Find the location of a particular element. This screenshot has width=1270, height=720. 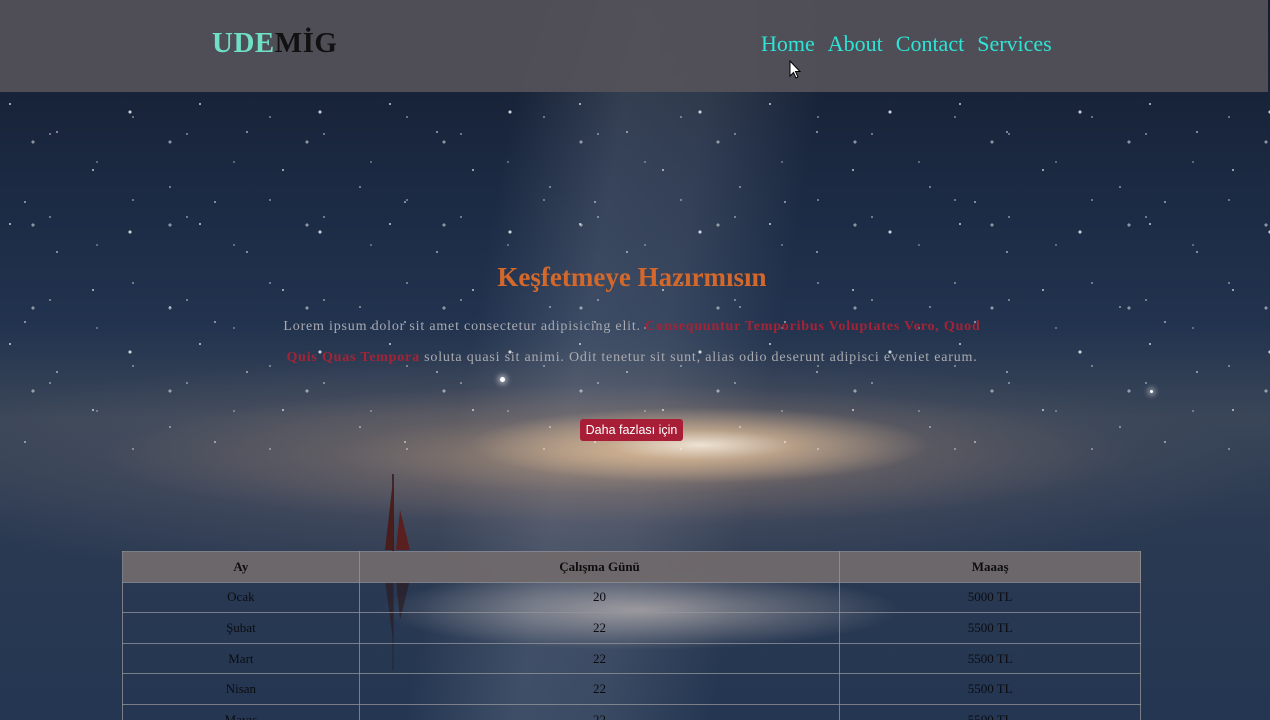

cell-month: Nisan is located at coordinates (241, 689).